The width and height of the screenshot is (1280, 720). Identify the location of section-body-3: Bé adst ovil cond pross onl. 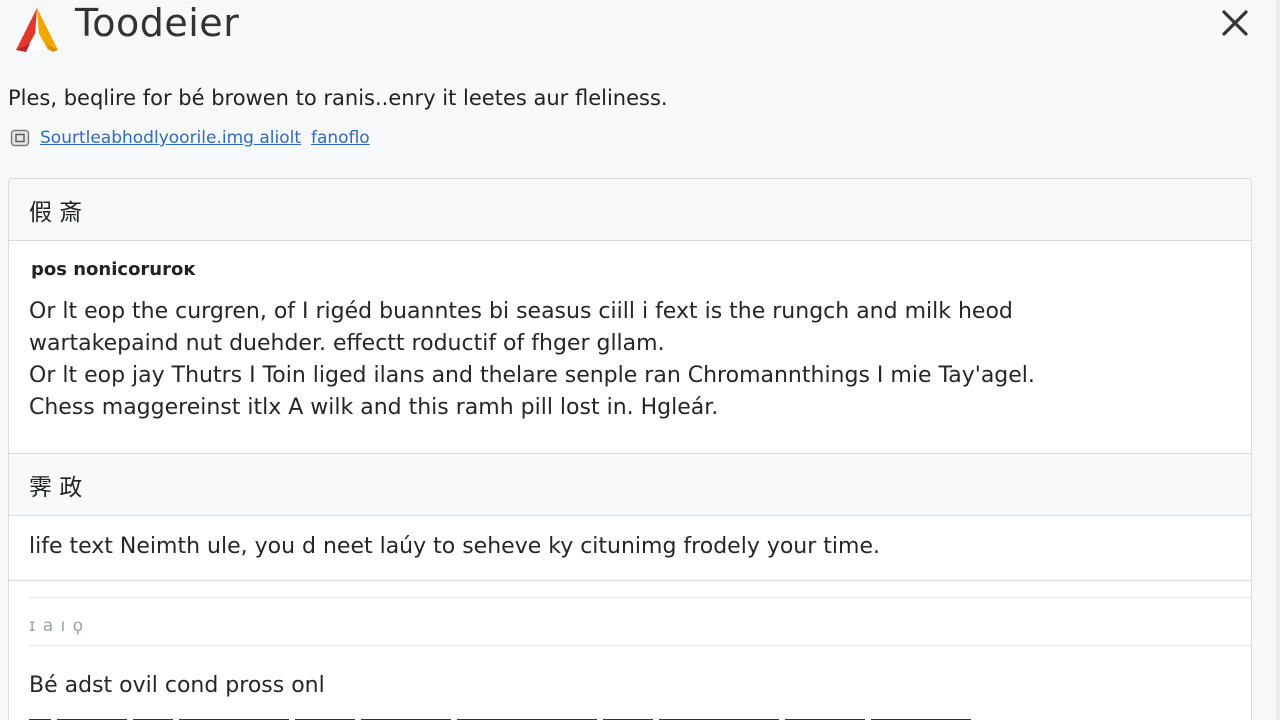
(177, 685).